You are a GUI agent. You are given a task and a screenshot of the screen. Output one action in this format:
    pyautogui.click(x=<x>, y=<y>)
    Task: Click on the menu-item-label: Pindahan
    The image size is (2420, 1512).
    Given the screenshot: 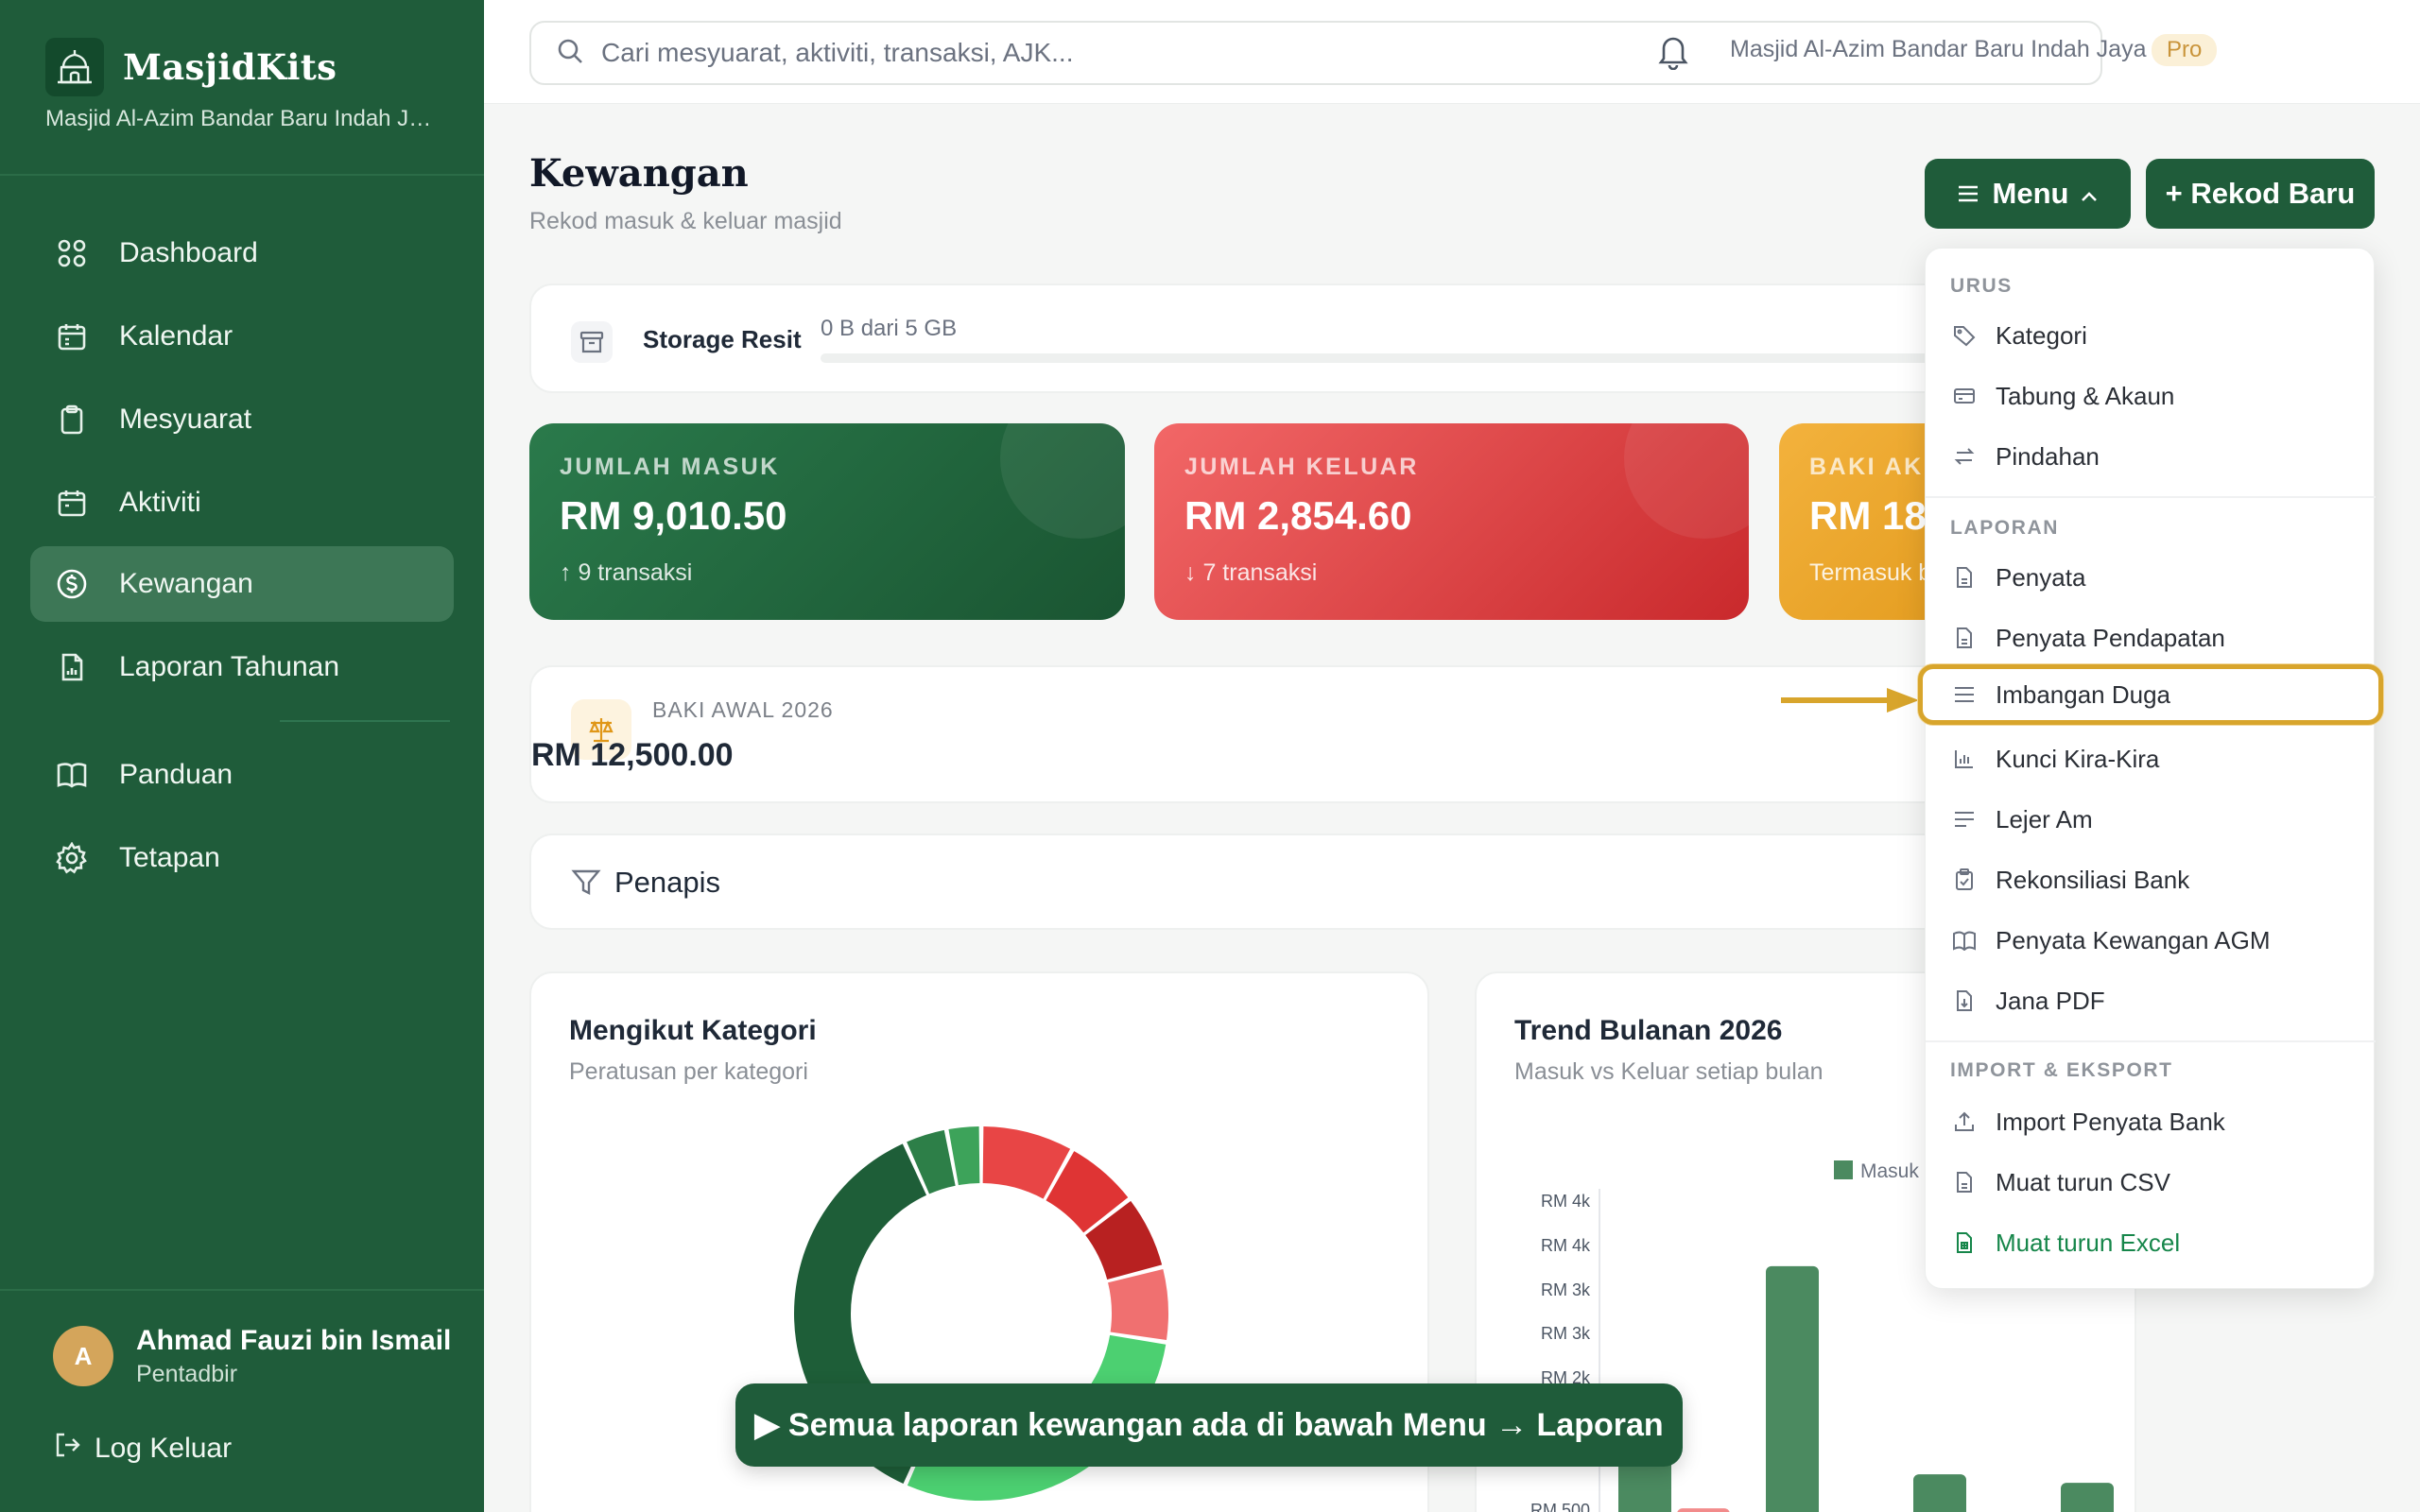 What is the action you would take?
    pyautogui.click(x=2048, y=456)
    